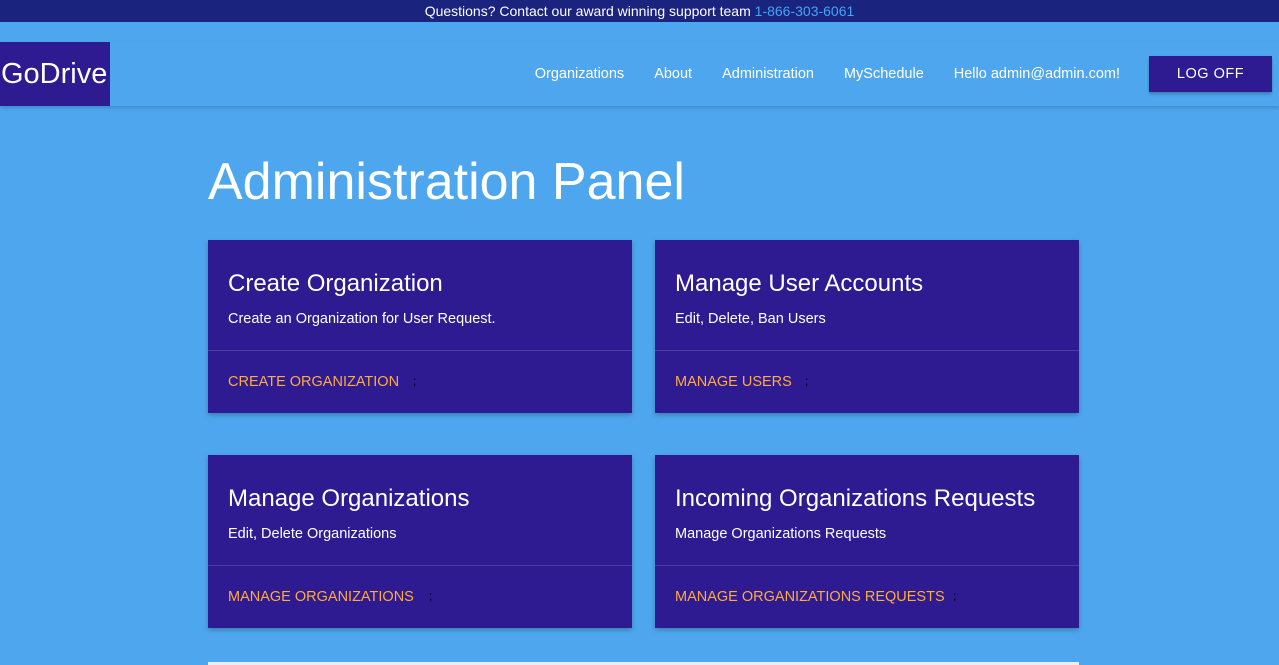 Image resolution: width=1279 pixels, height=665 pixels. I want to click on card-description: Edit, Delete Organizations, so click(312, 534).